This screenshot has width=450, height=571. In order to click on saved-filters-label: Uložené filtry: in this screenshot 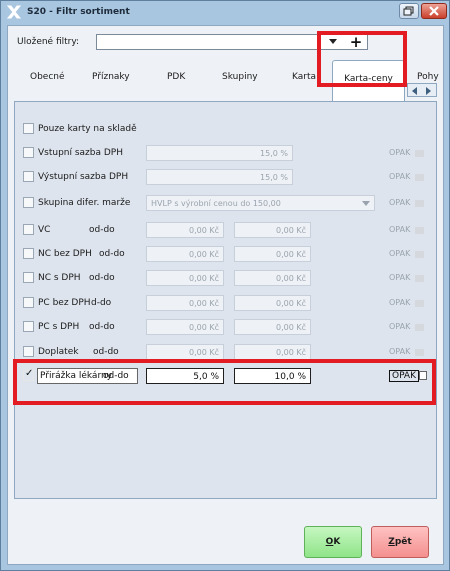, I will do `click(48, 42)`.